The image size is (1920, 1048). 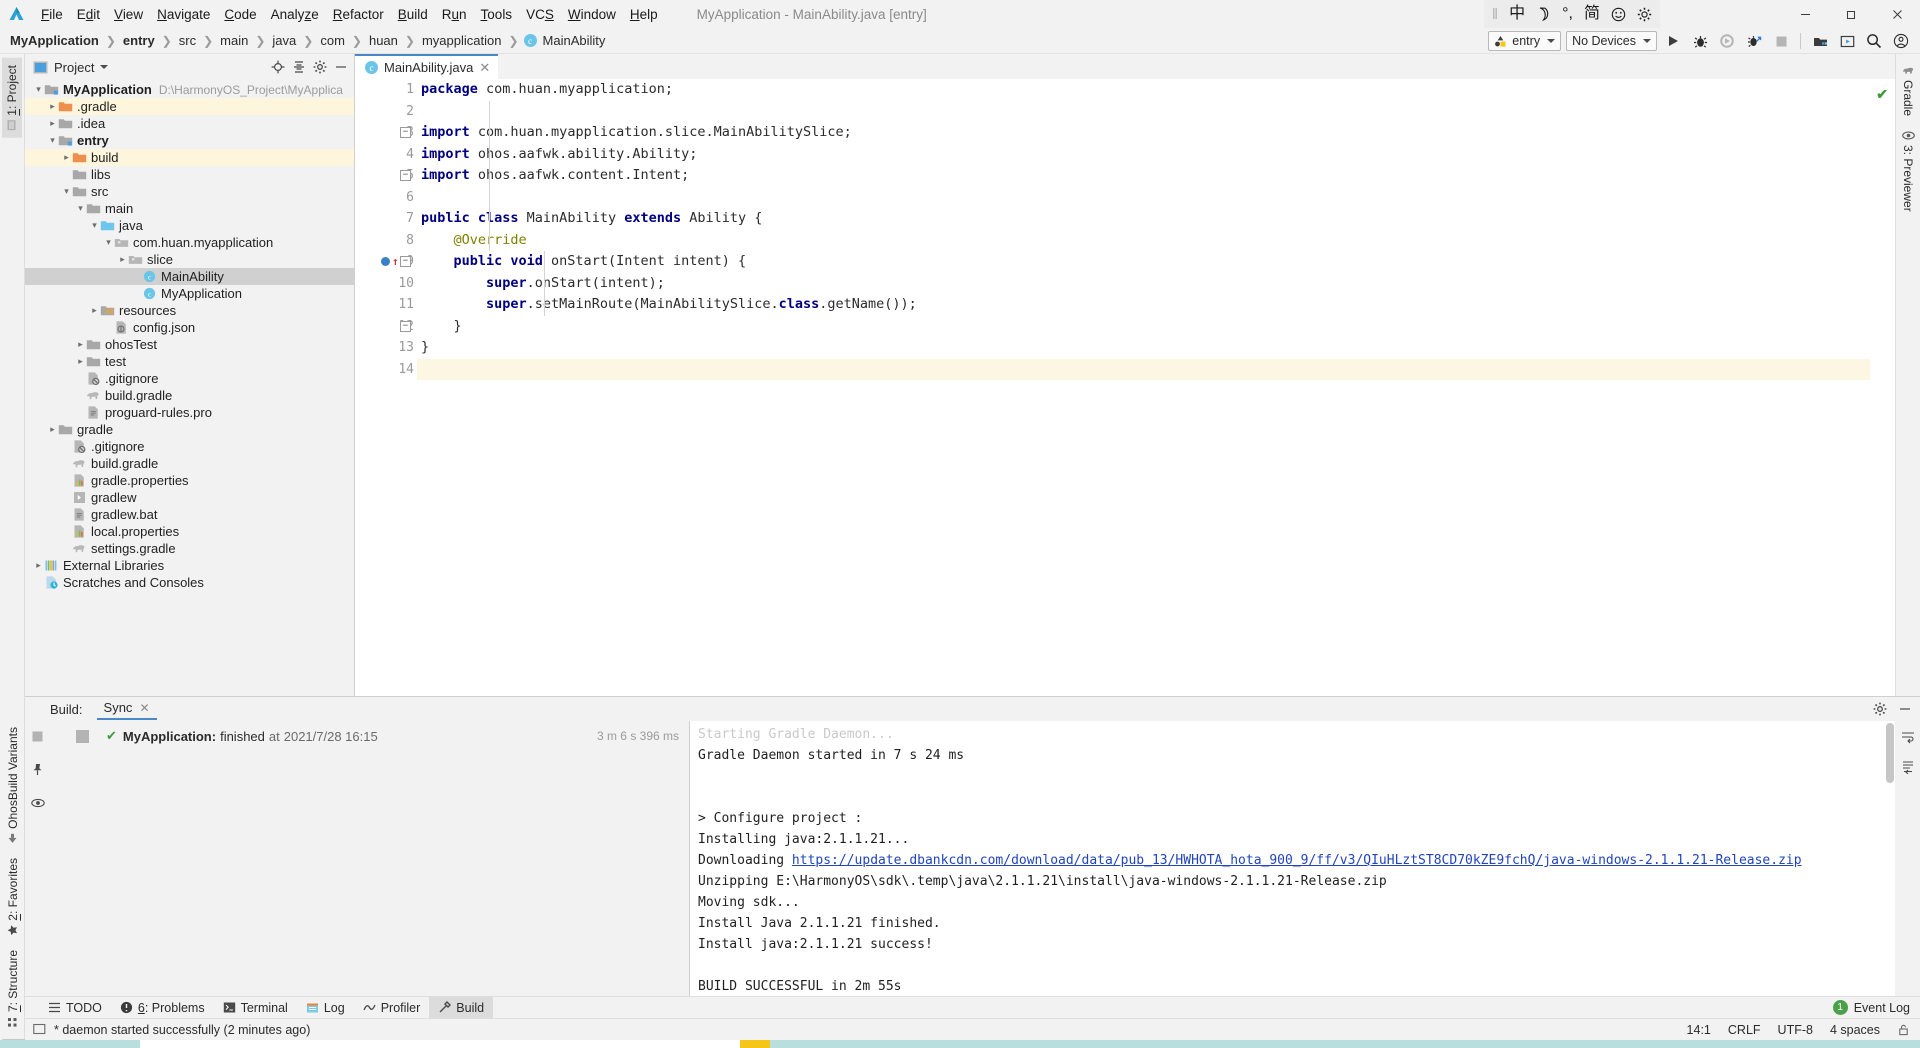 What do you see at coordinates (1795, 1030) in the screenshot?
I see `status-encoding: UTF-8` at bounding box center [1795, 1030].